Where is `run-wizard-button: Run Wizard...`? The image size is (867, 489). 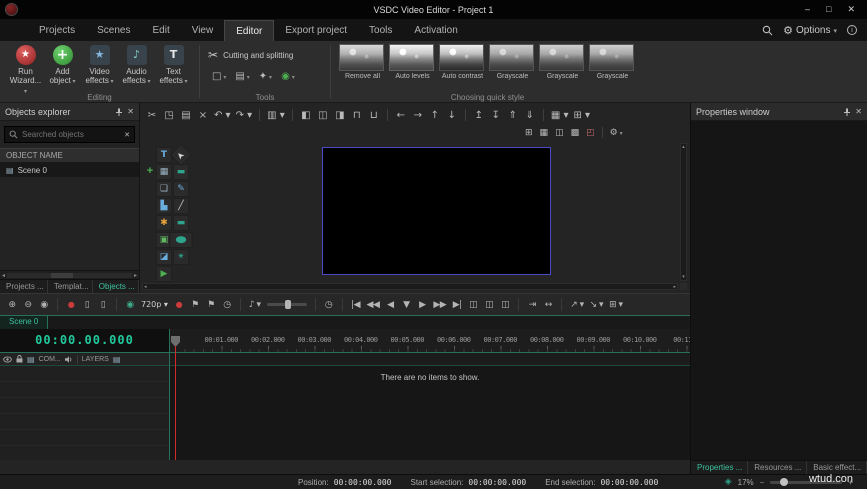
run-wizard-button: Run Wizard... is located at coordinates (25, 70).